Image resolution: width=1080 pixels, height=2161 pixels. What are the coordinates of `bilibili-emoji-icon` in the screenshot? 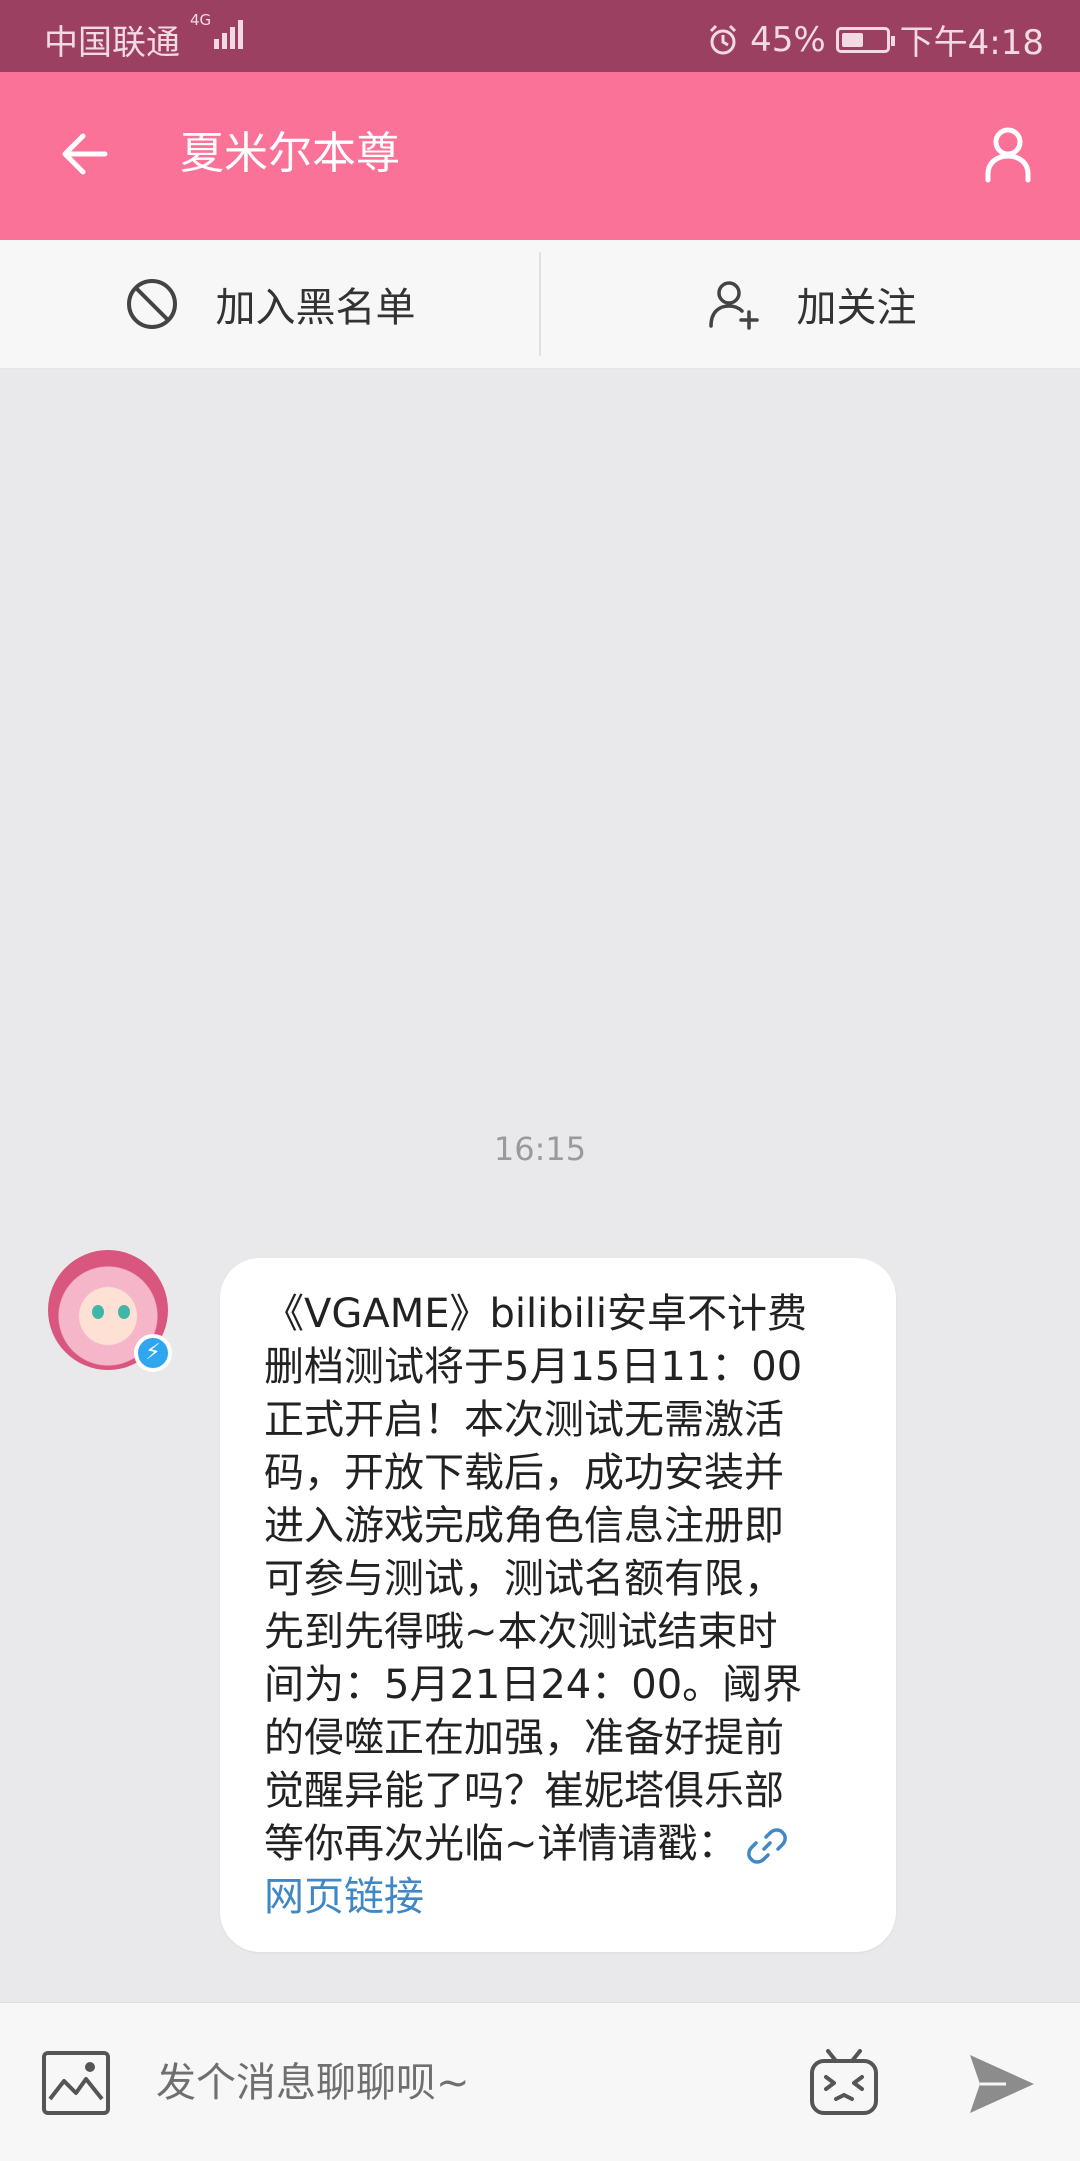 It's located at (844, 2081).